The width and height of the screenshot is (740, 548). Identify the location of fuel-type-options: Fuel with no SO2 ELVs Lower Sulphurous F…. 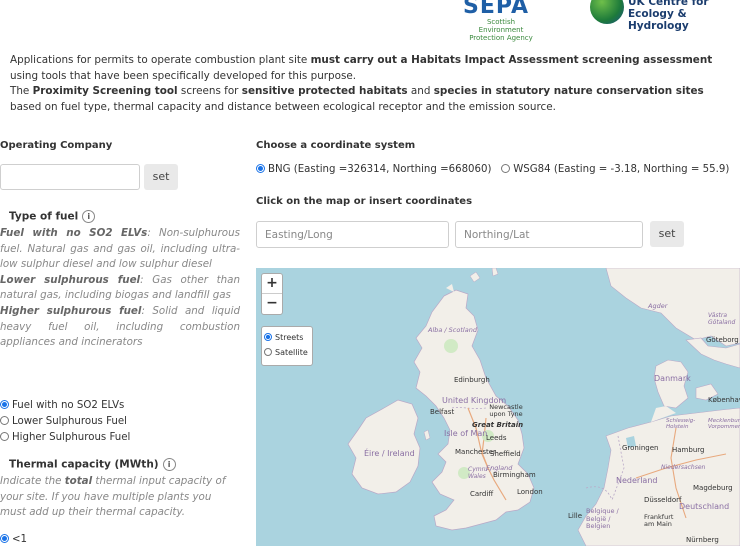
(65, 422).